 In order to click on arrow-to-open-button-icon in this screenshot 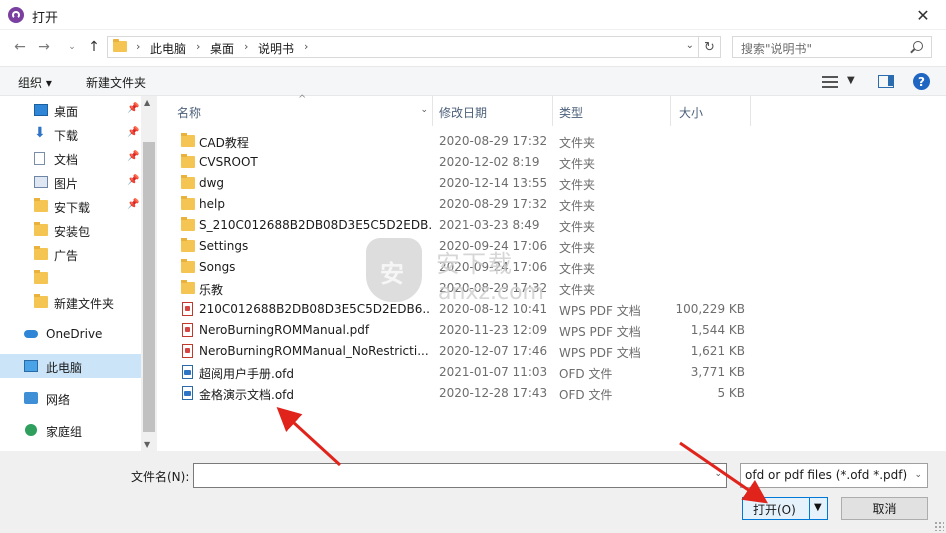, I will do `click(723, 472)`.